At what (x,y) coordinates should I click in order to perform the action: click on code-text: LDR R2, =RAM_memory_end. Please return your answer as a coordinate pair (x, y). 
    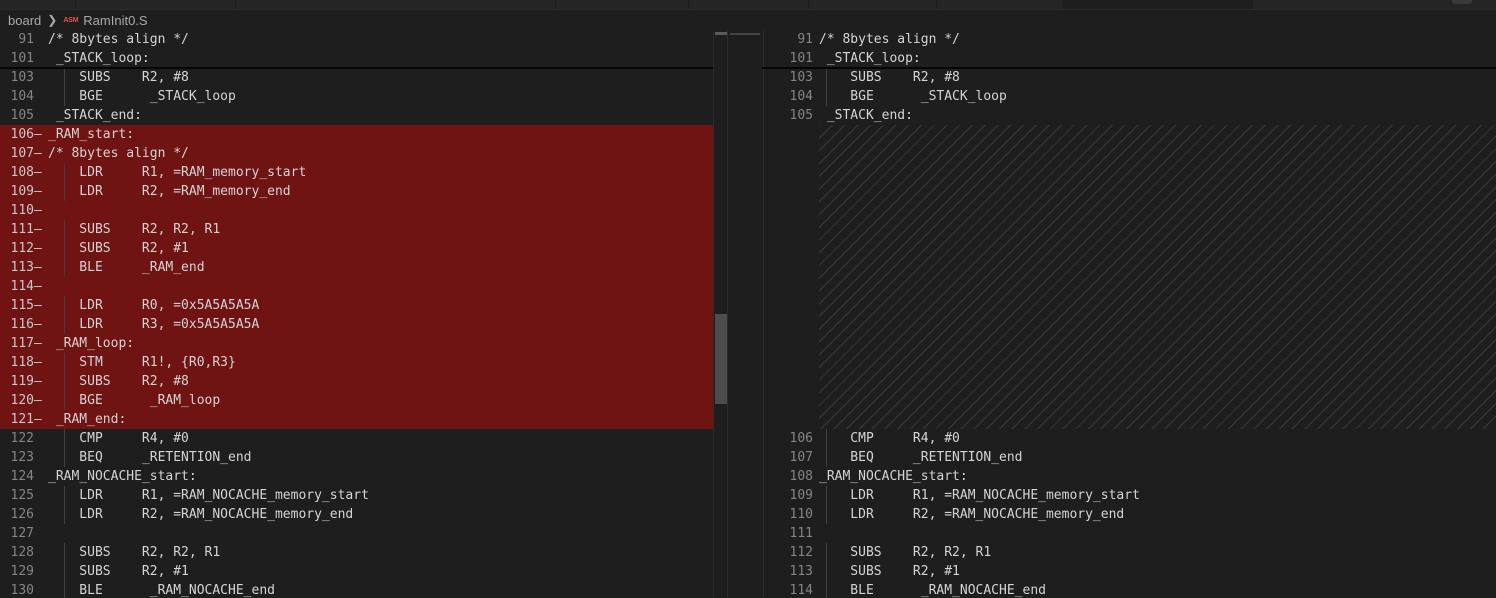
    Looking at the image, I should click on (169, 191).